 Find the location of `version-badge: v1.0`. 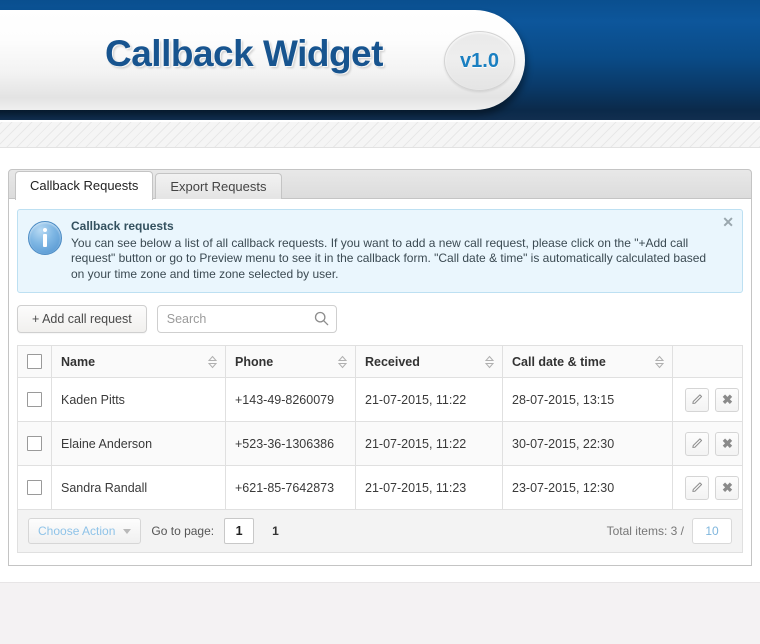

version-badge: v1.0 is located at coordinates (479, 61).